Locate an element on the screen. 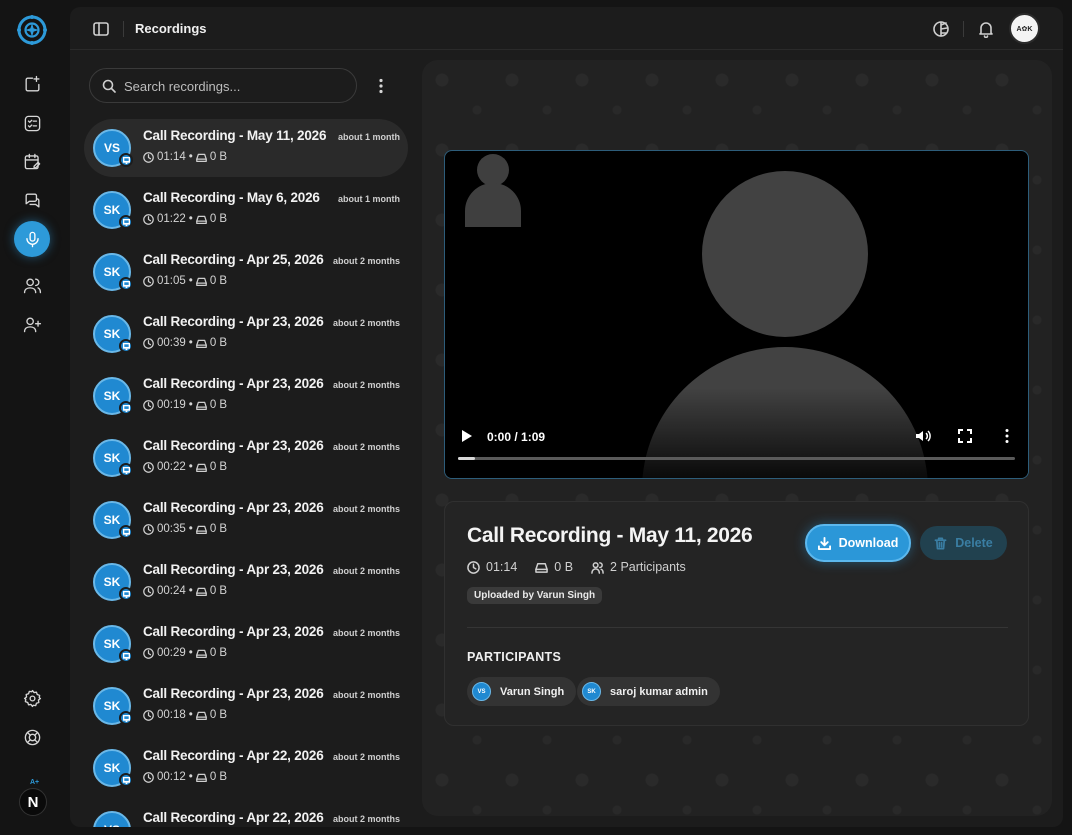 This screenshot has width=1072, height=835. brand-logo-icon is located at coordinates (32, 30).